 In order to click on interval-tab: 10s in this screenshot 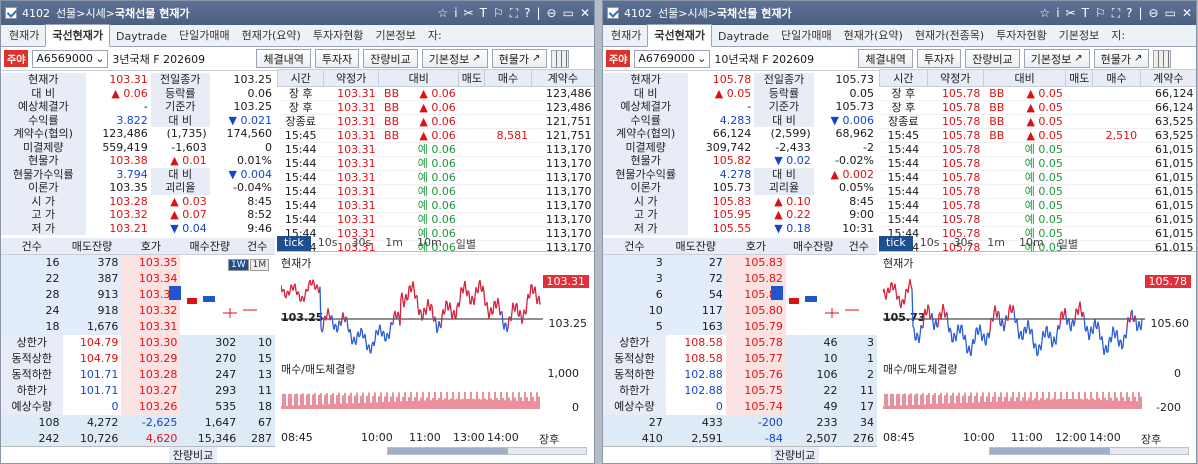, I will do `click(930, 243)`.